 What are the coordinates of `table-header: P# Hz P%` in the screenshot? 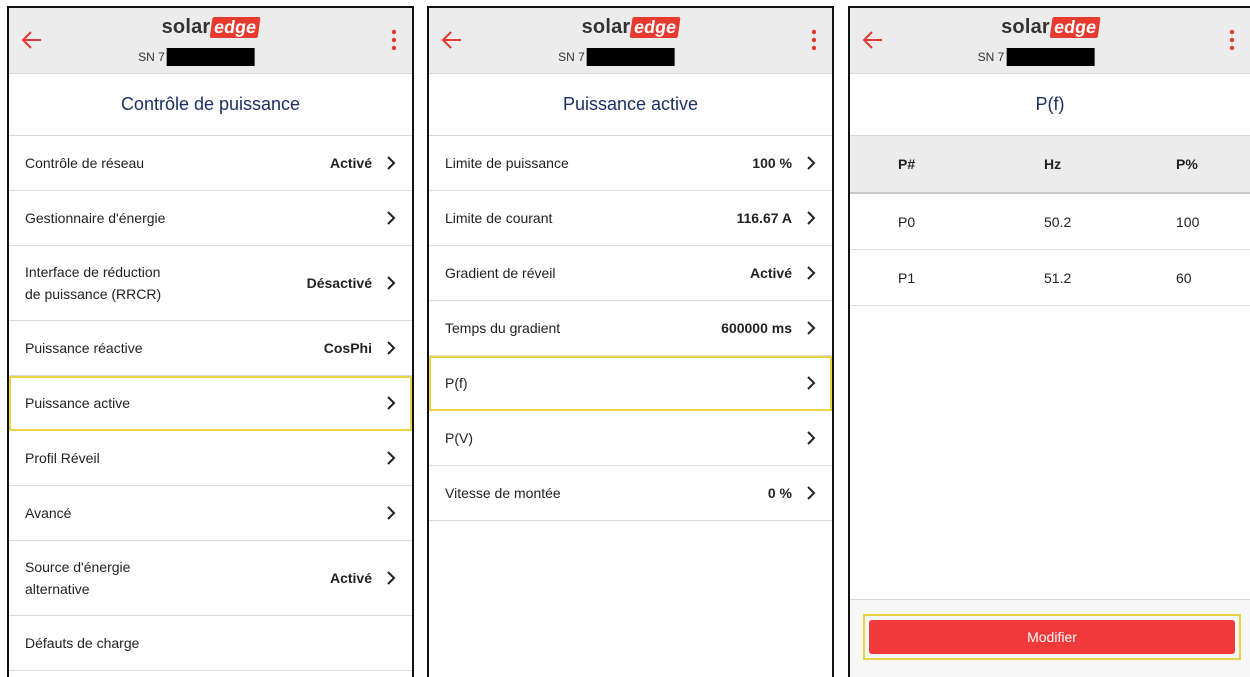 It's located at (1050, 165).